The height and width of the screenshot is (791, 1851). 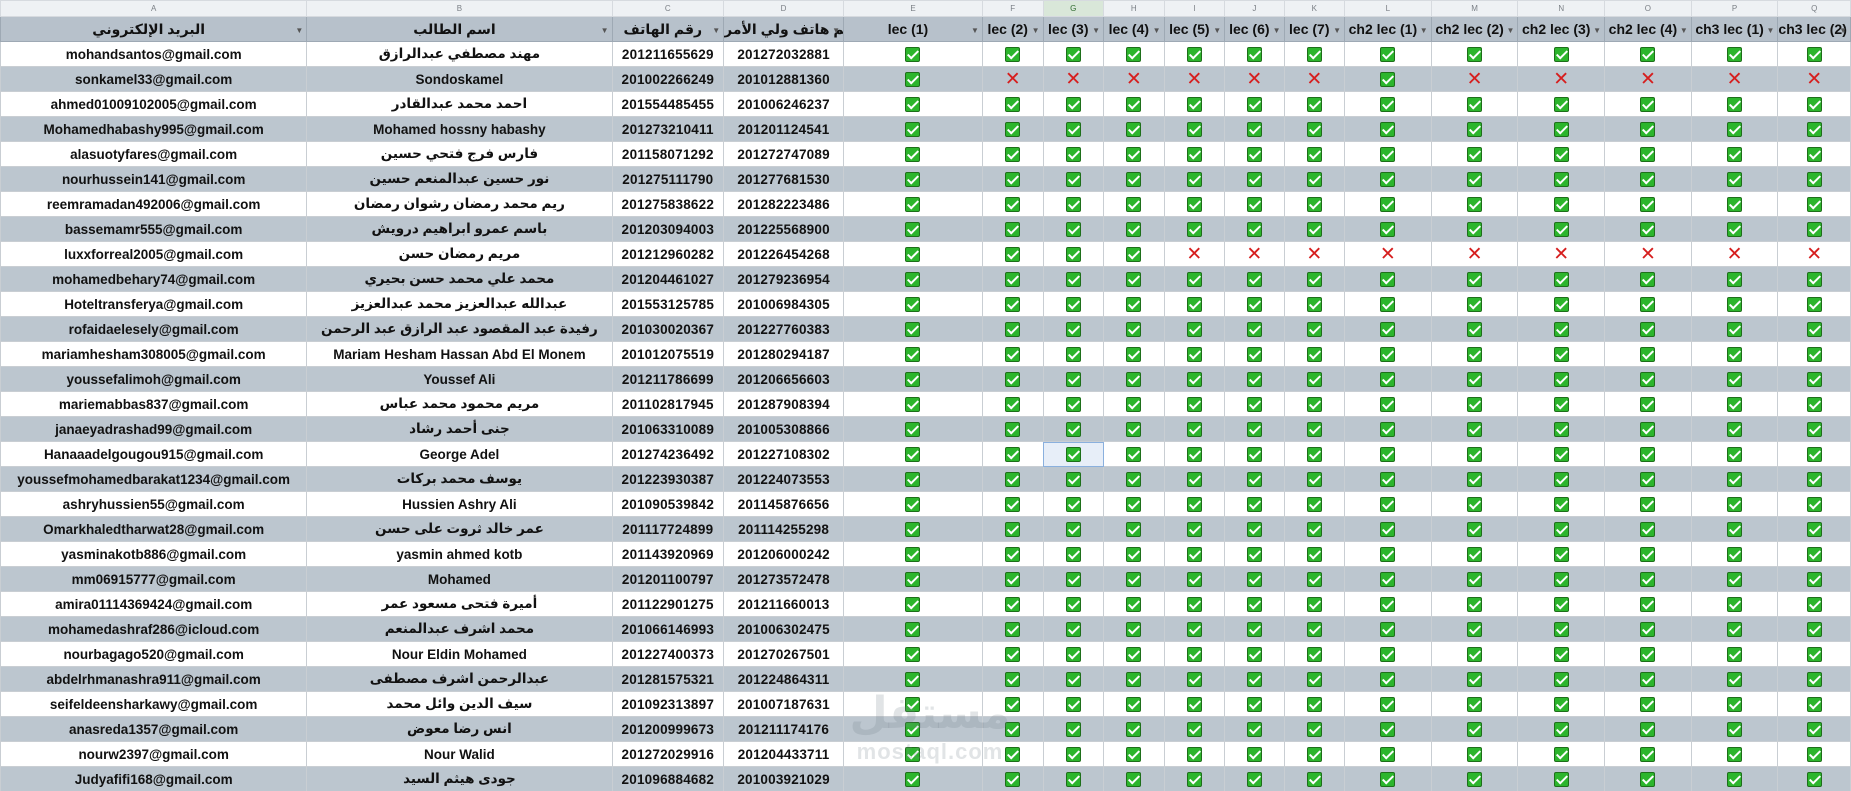 I want to click on column-header: ch3 lec (1) ▼, so click(x=1734, y=29).